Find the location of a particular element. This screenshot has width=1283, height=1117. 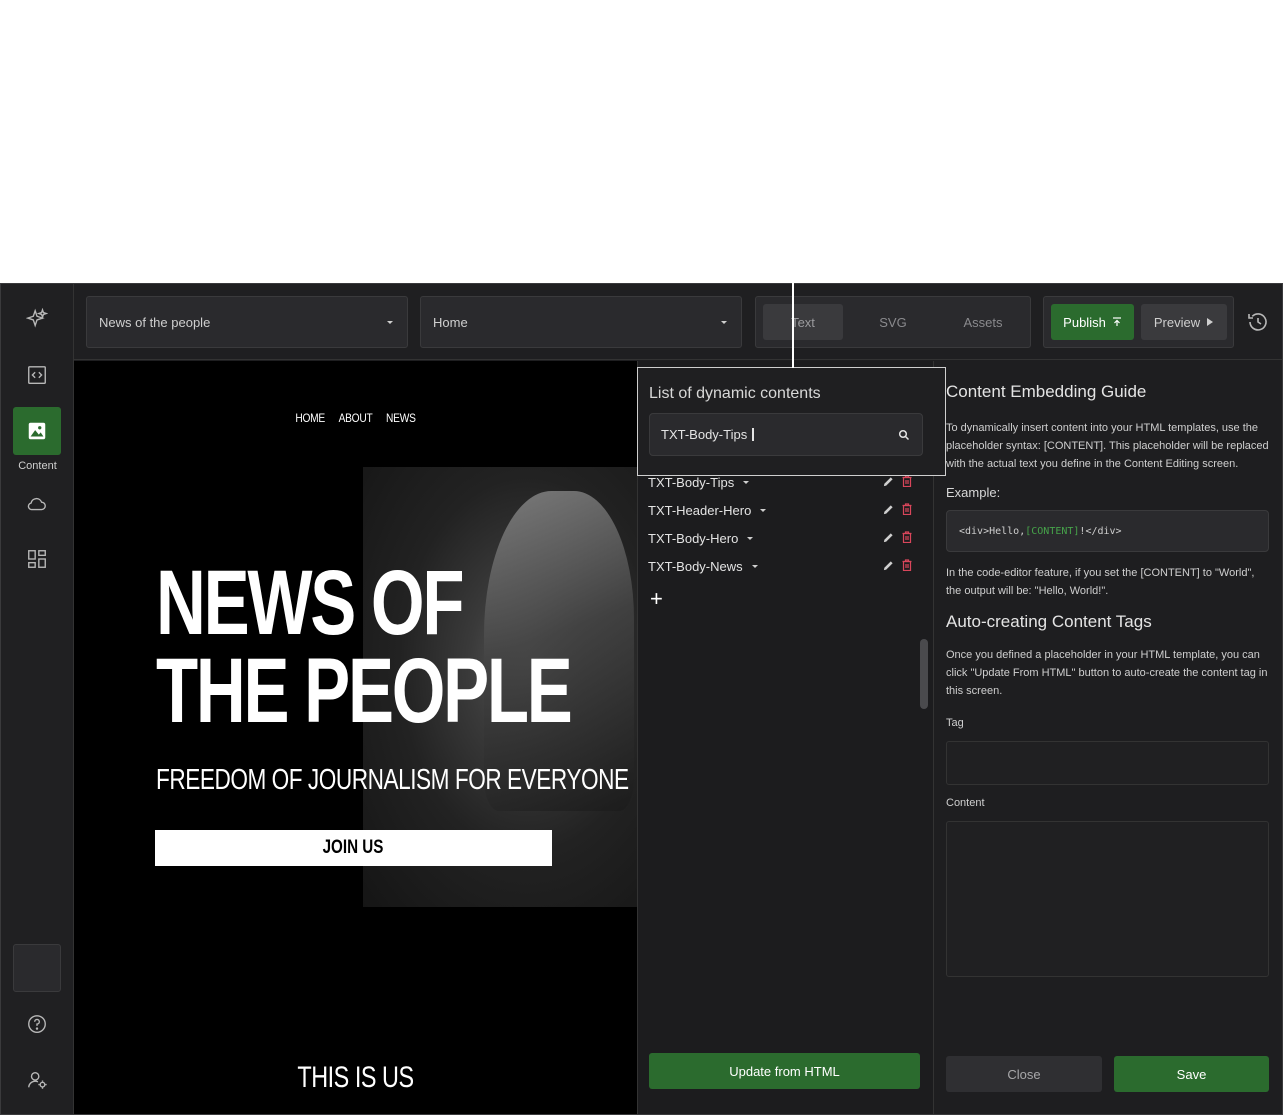

join-us-label: JOIN US is located at coordinates (353, 847).